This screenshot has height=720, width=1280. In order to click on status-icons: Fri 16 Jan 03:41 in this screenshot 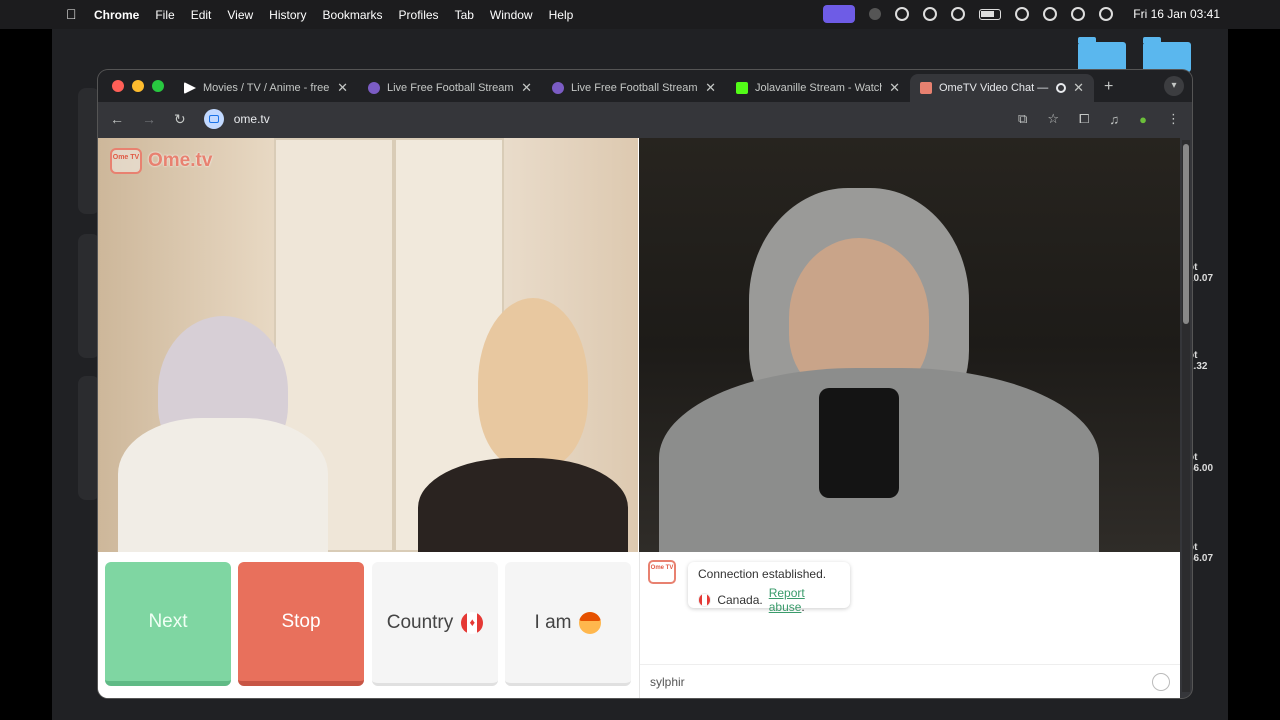, I will do `click(1021, 14)`.